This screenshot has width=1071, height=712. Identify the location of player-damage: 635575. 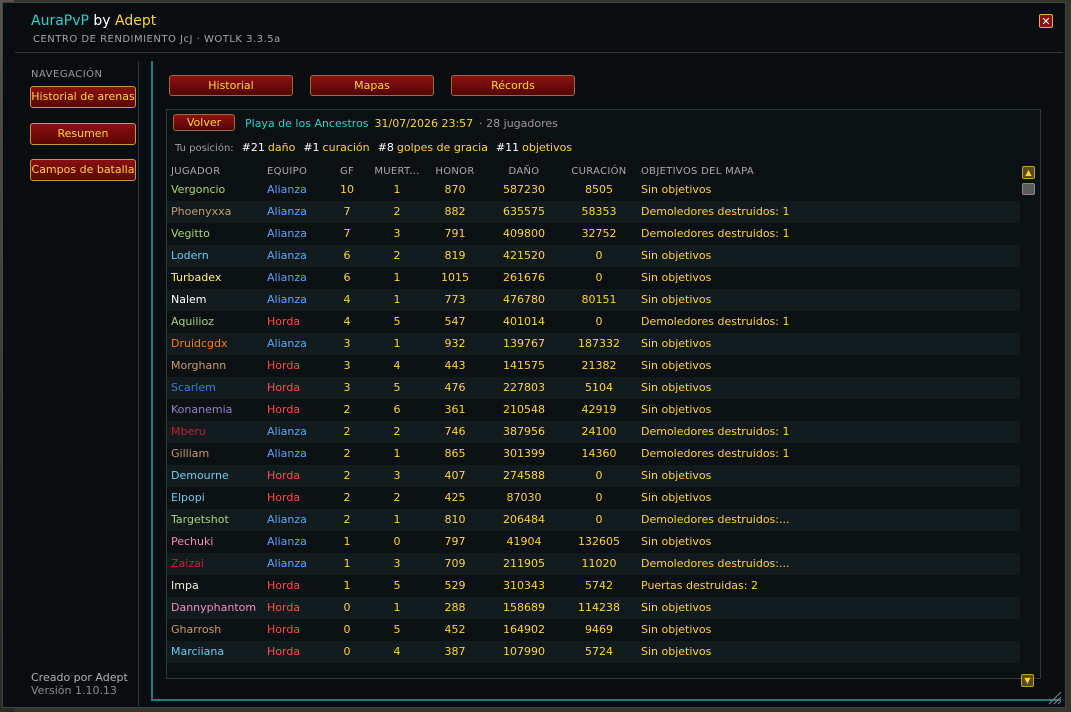
(524, 211).